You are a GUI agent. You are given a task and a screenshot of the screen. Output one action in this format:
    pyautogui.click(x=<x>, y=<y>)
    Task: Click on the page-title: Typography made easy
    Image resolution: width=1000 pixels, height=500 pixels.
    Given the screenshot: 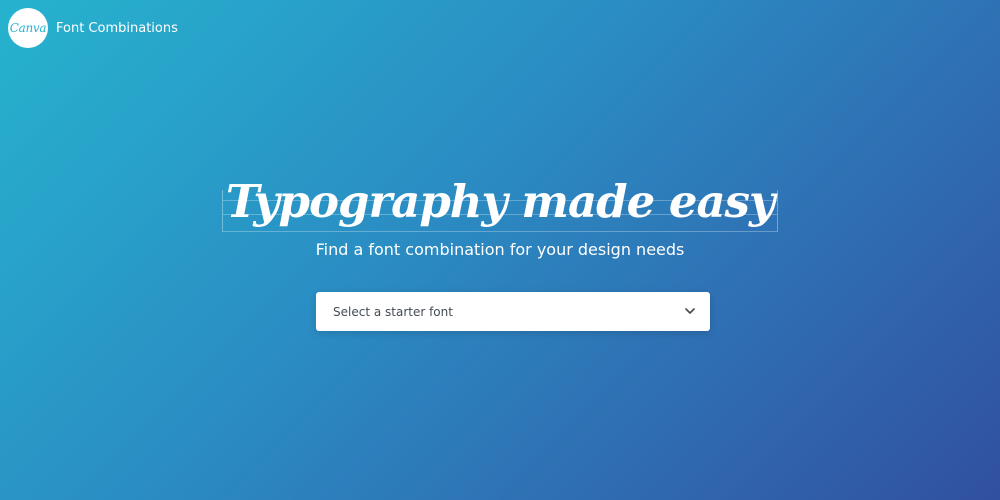 What is the action you would take?
    pyautogui.click(x=500, y=201)
    